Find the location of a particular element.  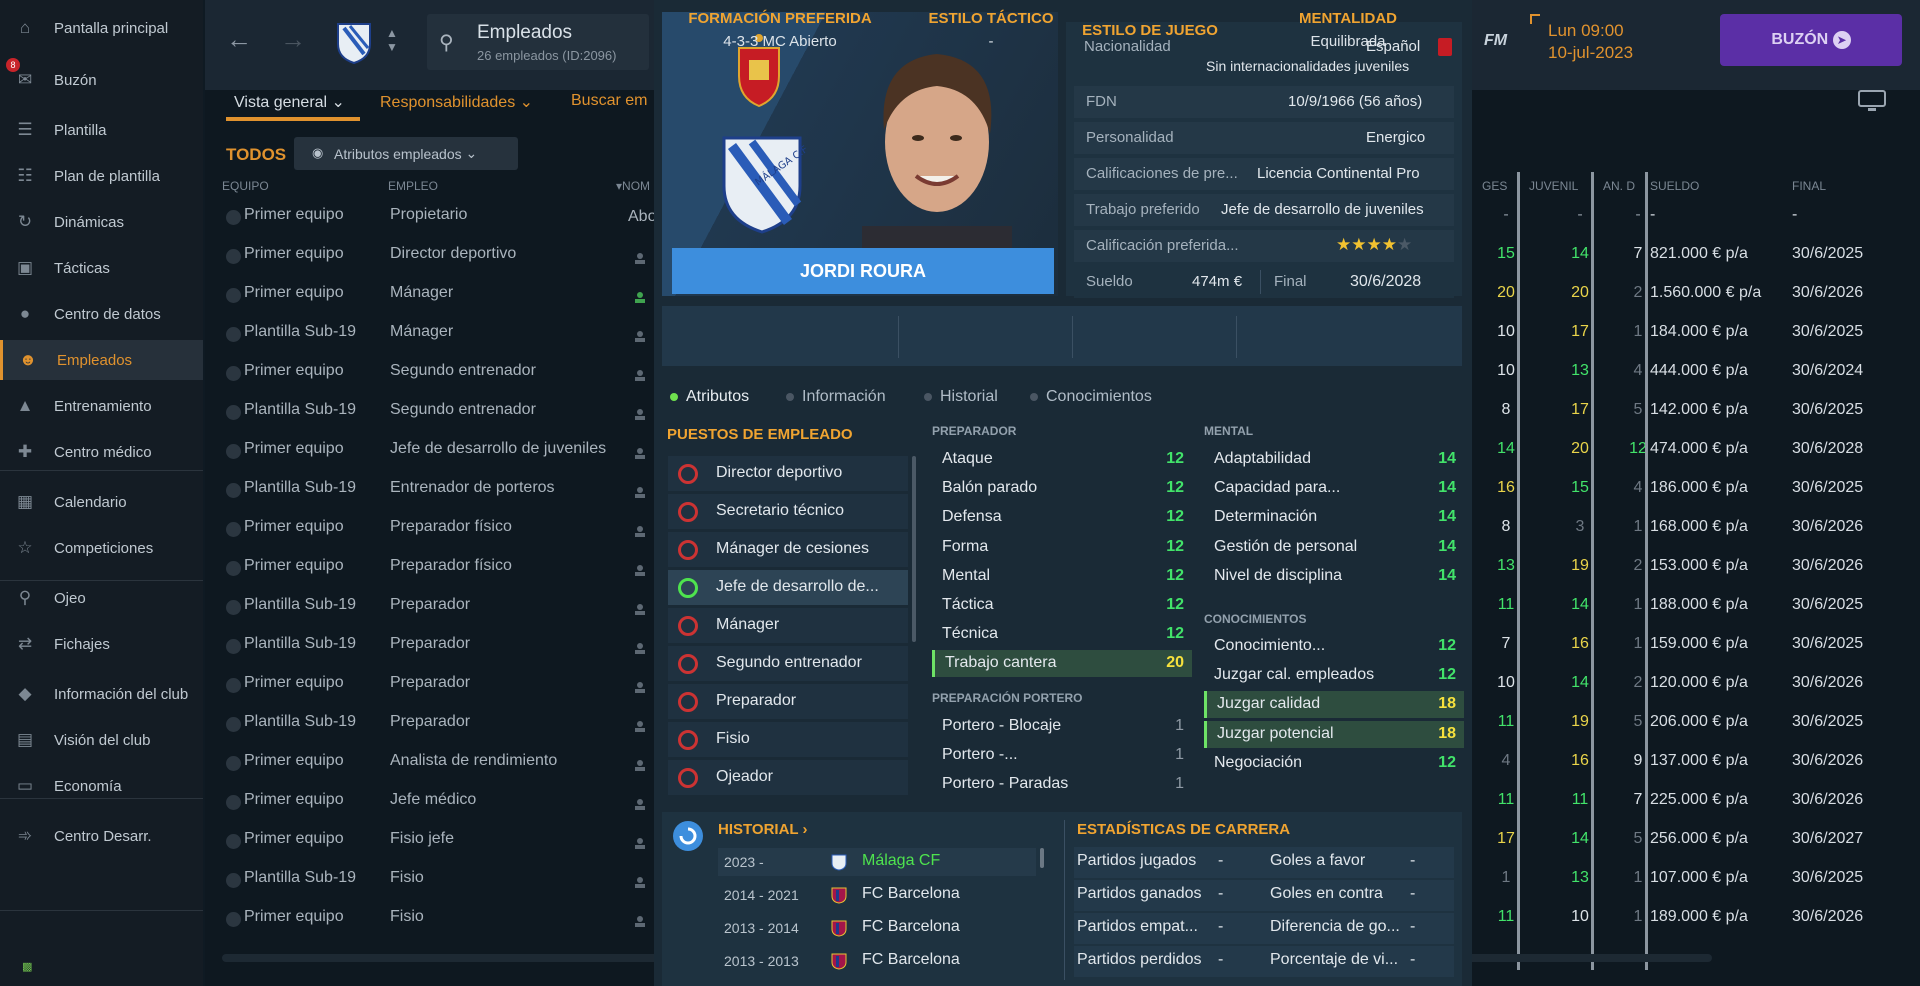

attribute-row: Mental 12 is located at coordinates (1062, 576).